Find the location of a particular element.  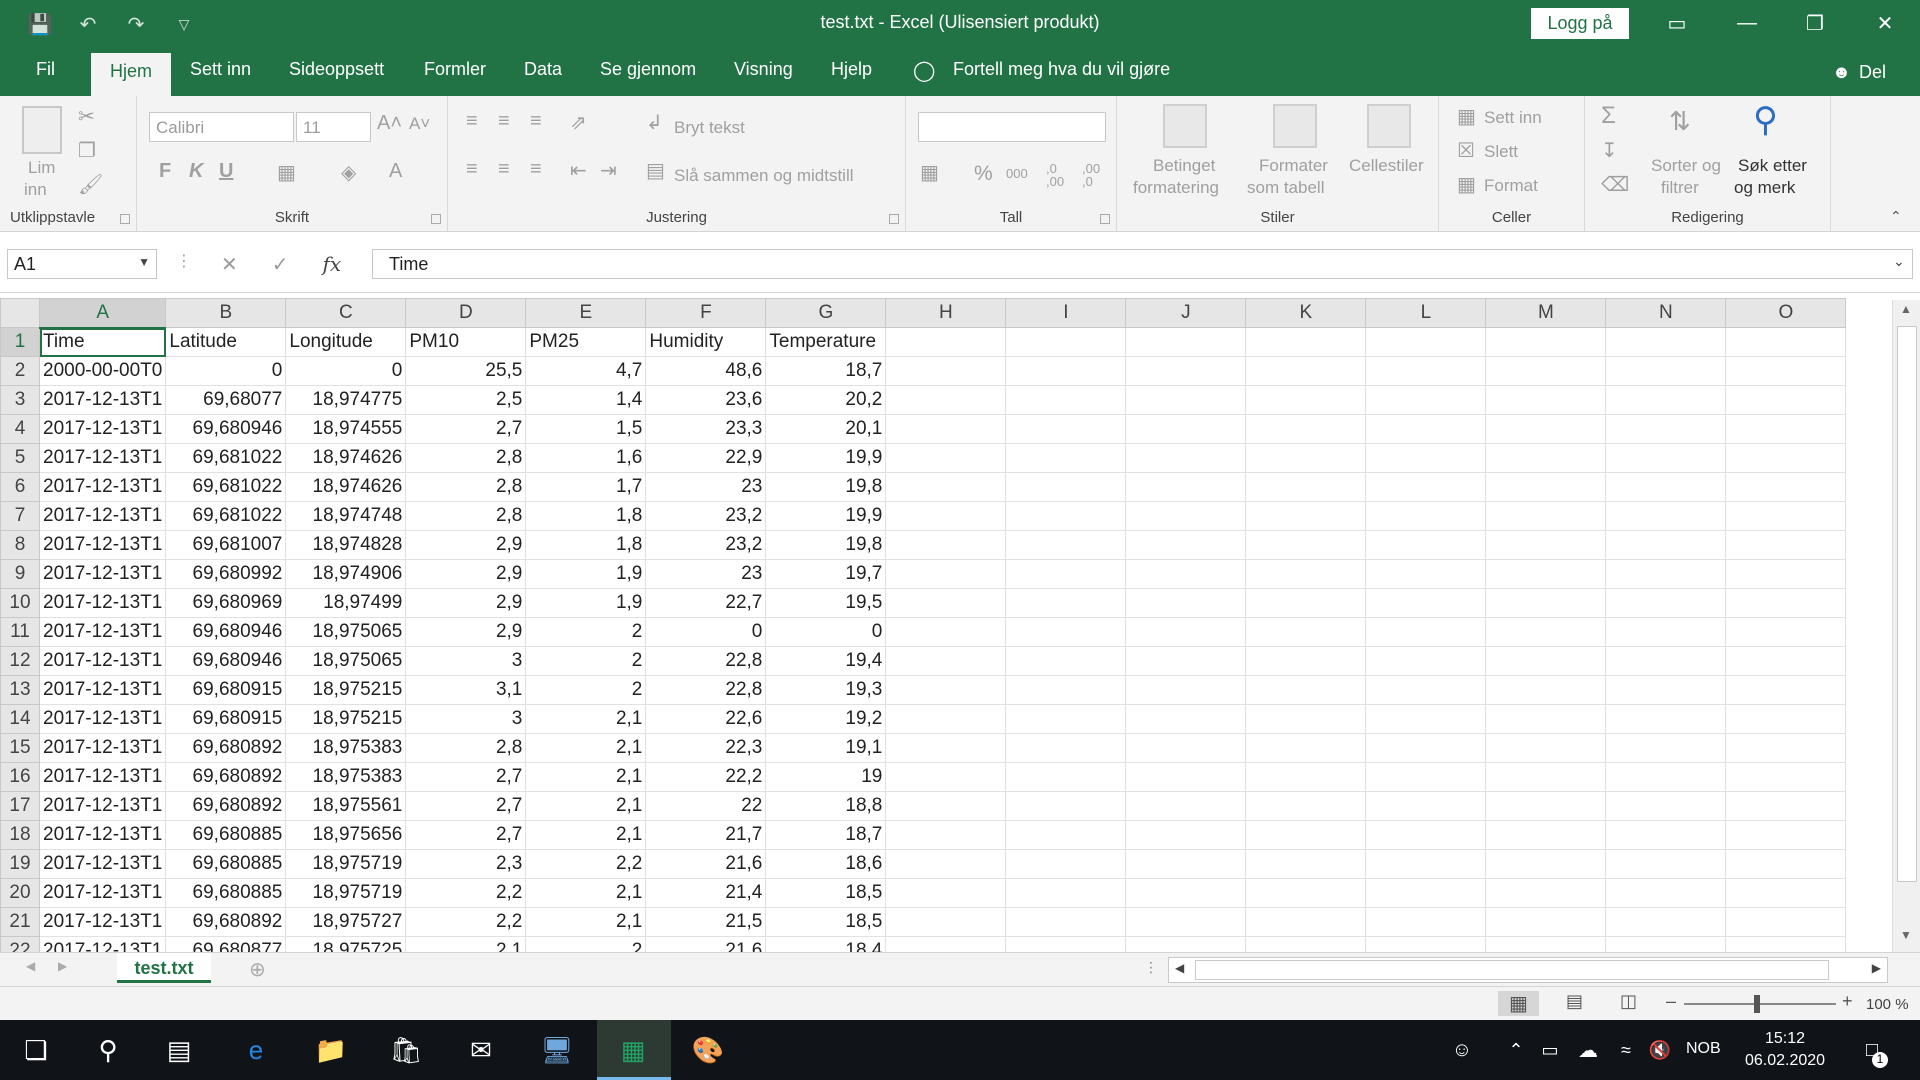

cell: 18,975727 is located at coordinates (346, 922).